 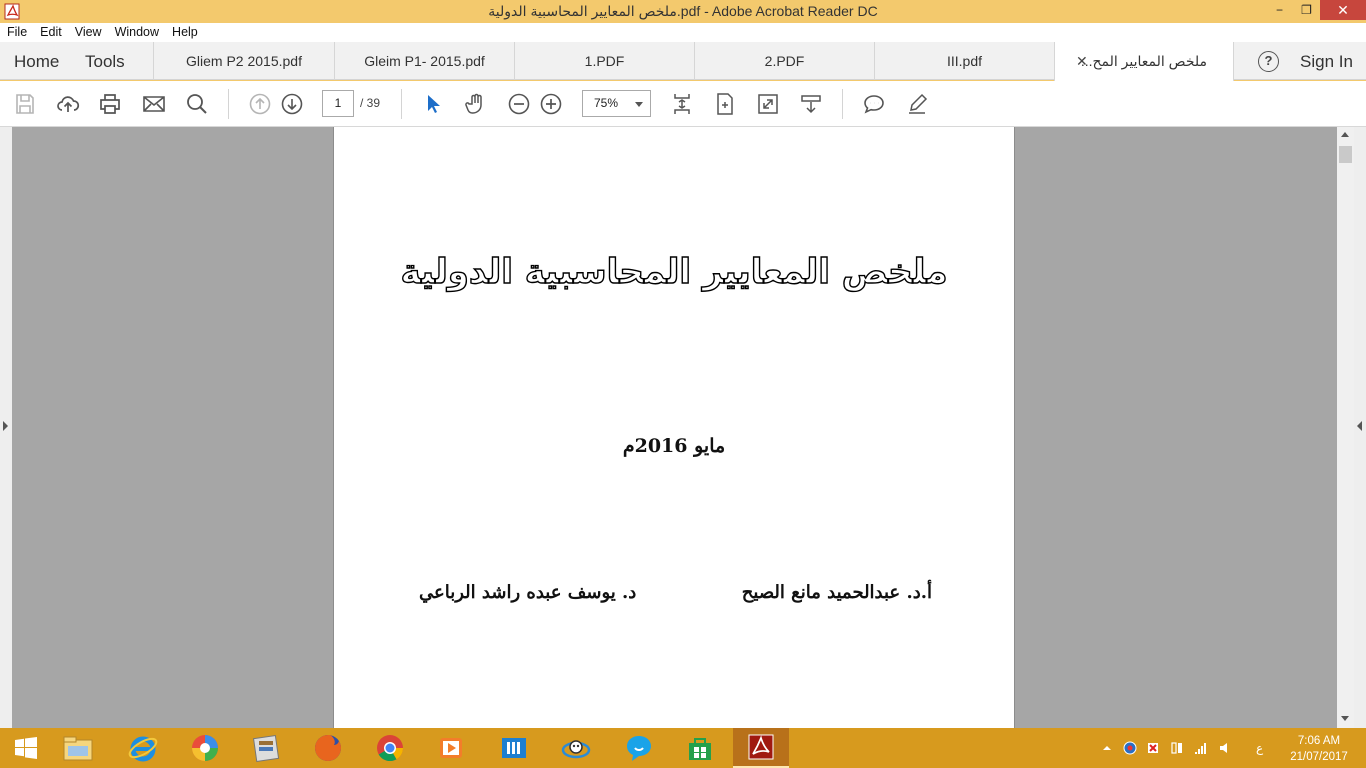 I want to click on scroll-mode-icon, so click(x=811, y=104).